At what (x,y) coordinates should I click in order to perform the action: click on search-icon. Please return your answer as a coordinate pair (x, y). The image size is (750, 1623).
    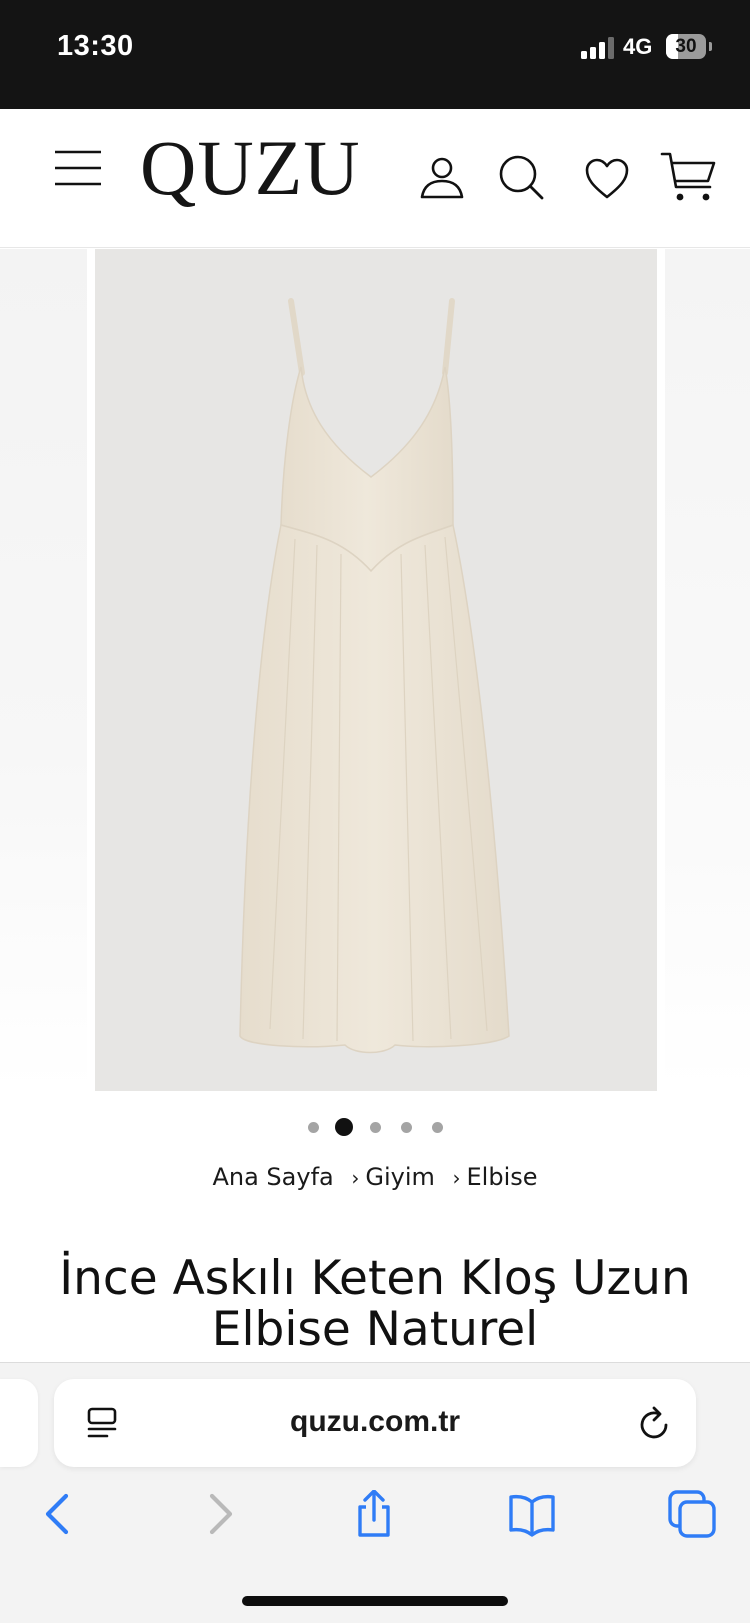
    Looking at the image, I should click on (521, 177).